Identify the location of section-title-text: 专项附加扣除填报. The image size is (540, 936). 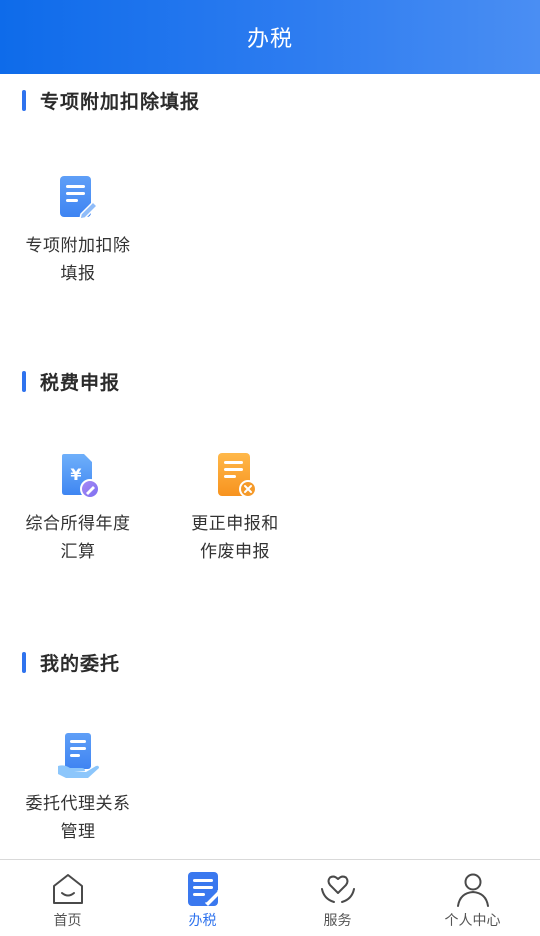
(120, 101).